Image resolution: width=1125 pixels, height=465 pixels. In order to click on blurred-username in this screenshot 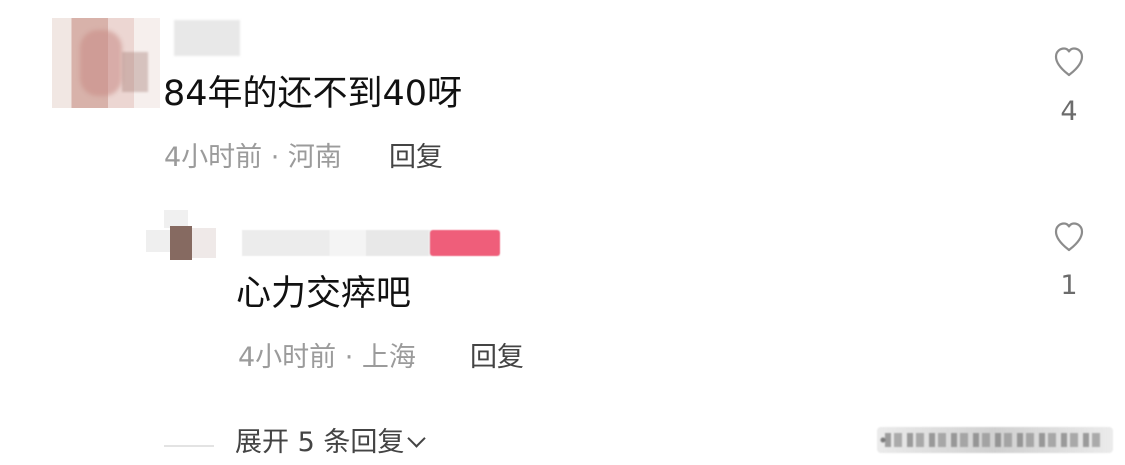, I will do `click(207, 38)`.